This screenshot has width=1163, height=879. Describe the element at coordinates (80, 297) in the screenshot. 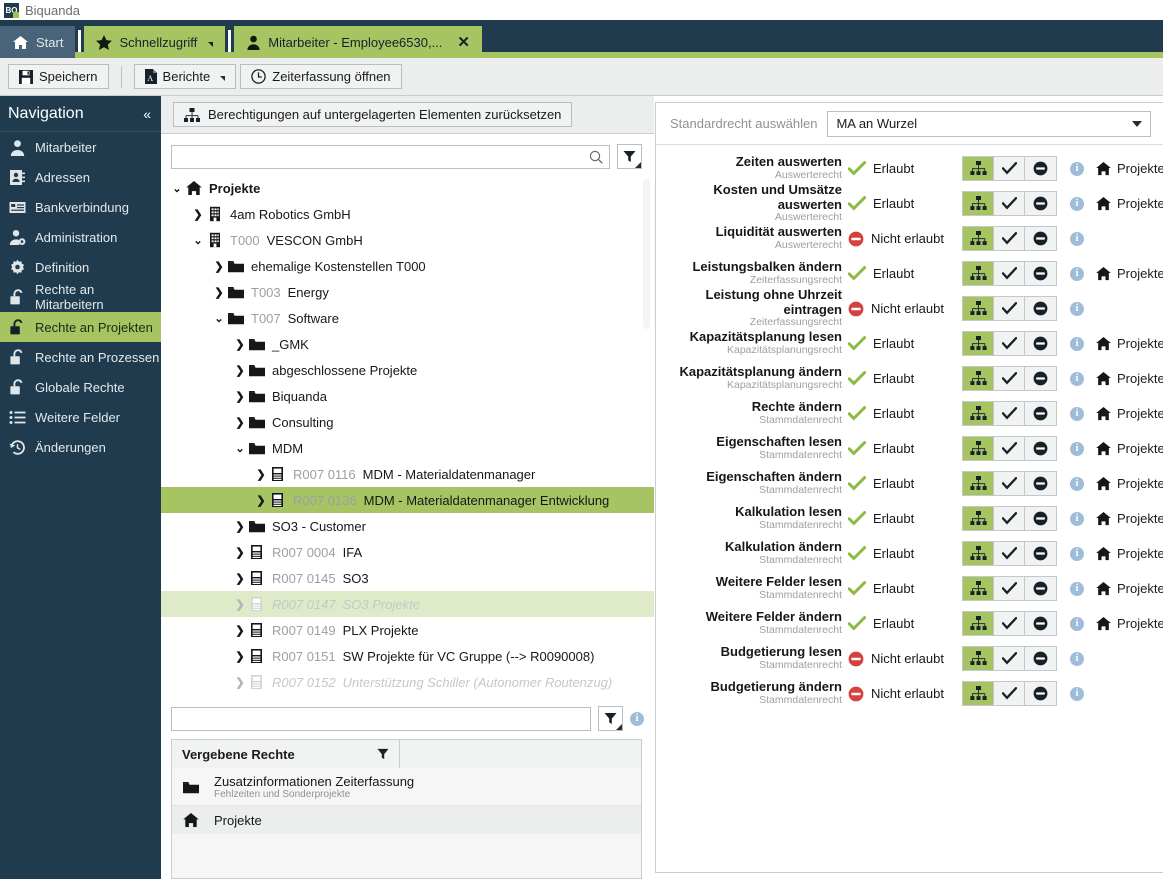

I see `sidebar-item-rechte-an-mitarbeitern: Rechte an Mitarbeitern` at that location.